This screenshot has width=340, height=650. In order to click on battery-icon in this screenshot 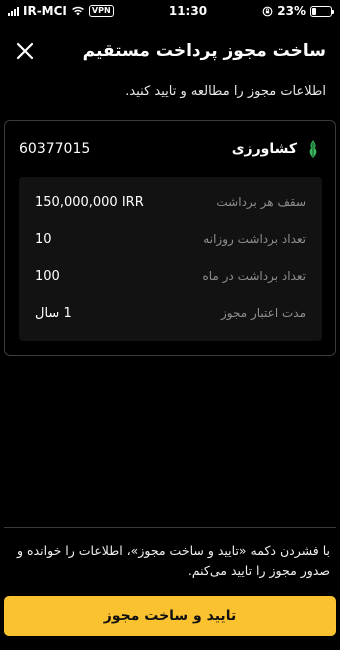, I will do `click(322, 11)`.